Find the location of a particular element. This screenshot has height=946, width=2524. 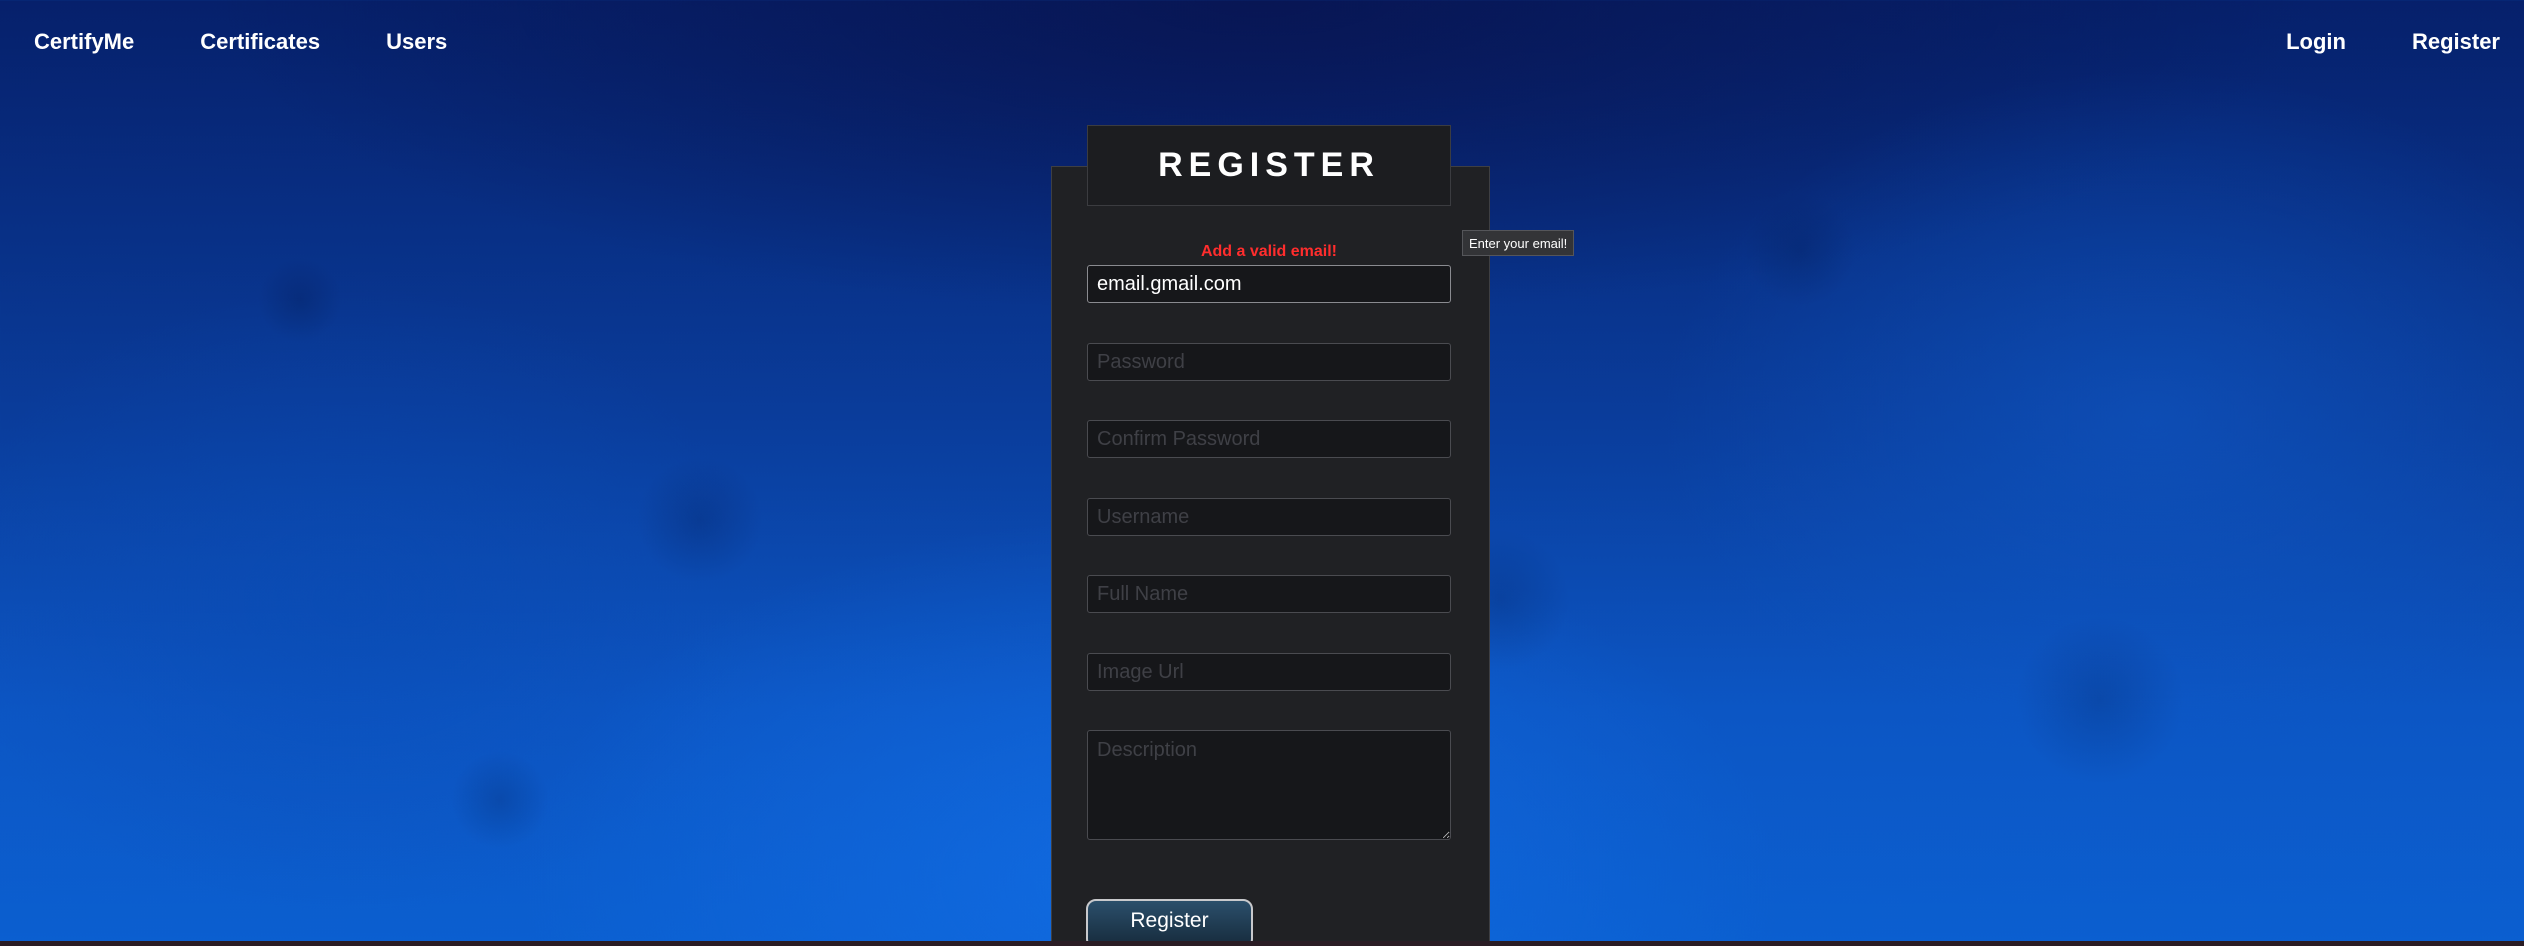

nav-link-register: Register is located at coordinates (2456, 42).